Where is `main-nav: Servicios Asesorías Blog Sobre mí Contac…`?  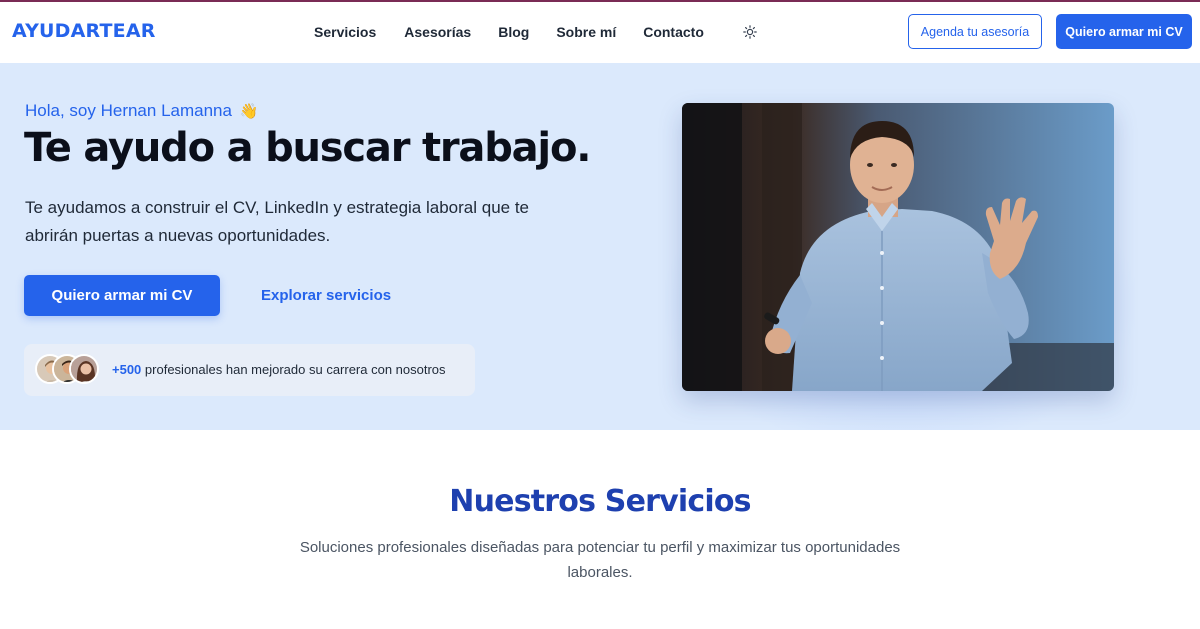 main-nav: Servicios Asesorías Blog Sobre mí Contac… is located at coordinates (536, 32).